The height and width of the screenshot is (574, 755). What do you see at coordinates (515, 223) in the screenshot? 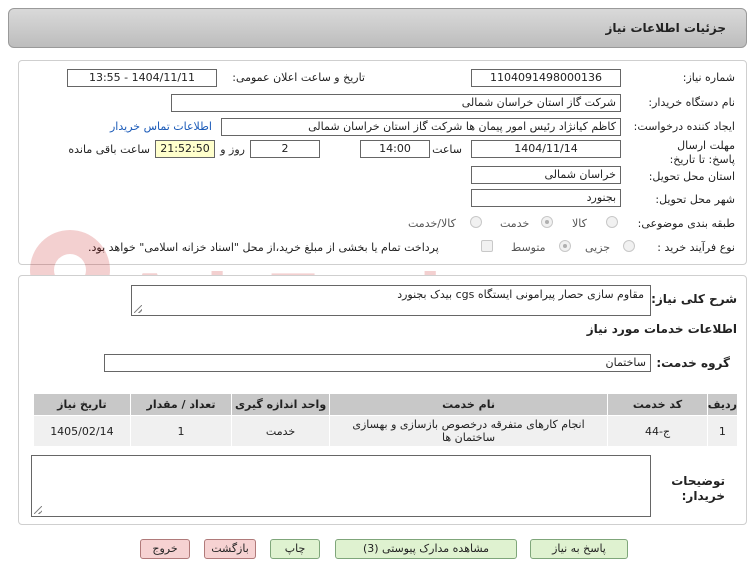
I see `category-option-service: خدمت` at bounding box center [515, 223].